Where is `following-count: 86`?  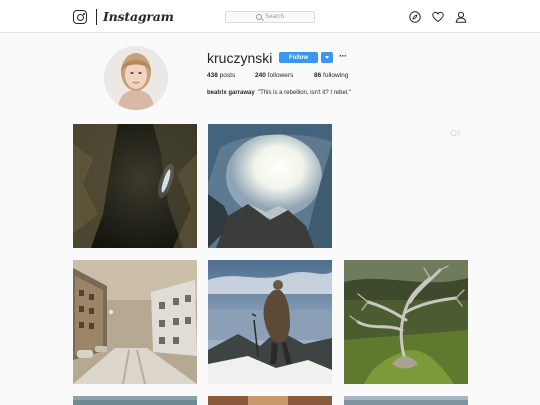 following-count: 86 is located at coordinates (318, 75).